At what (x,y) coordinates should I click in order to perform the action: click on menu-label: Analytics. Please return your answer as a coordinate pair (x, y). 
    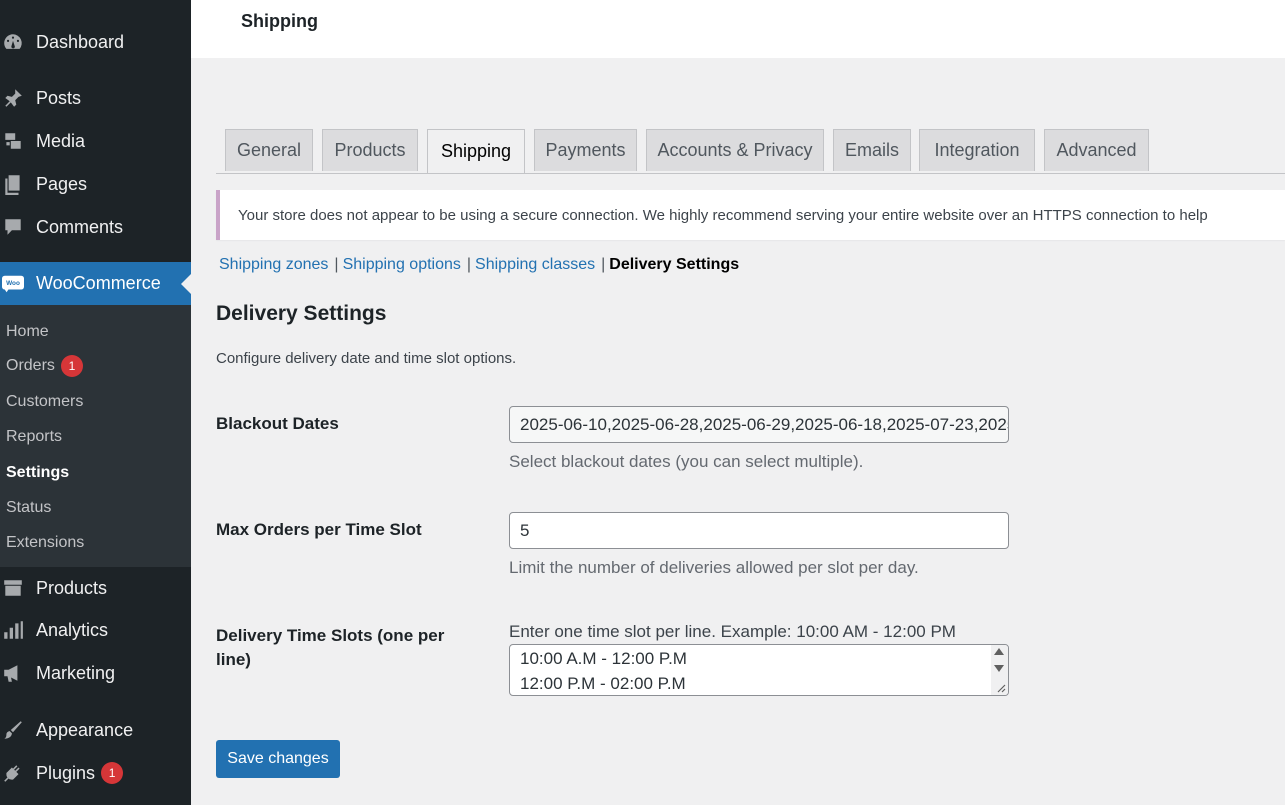
    Looking at the image, I should click on (72, 629).